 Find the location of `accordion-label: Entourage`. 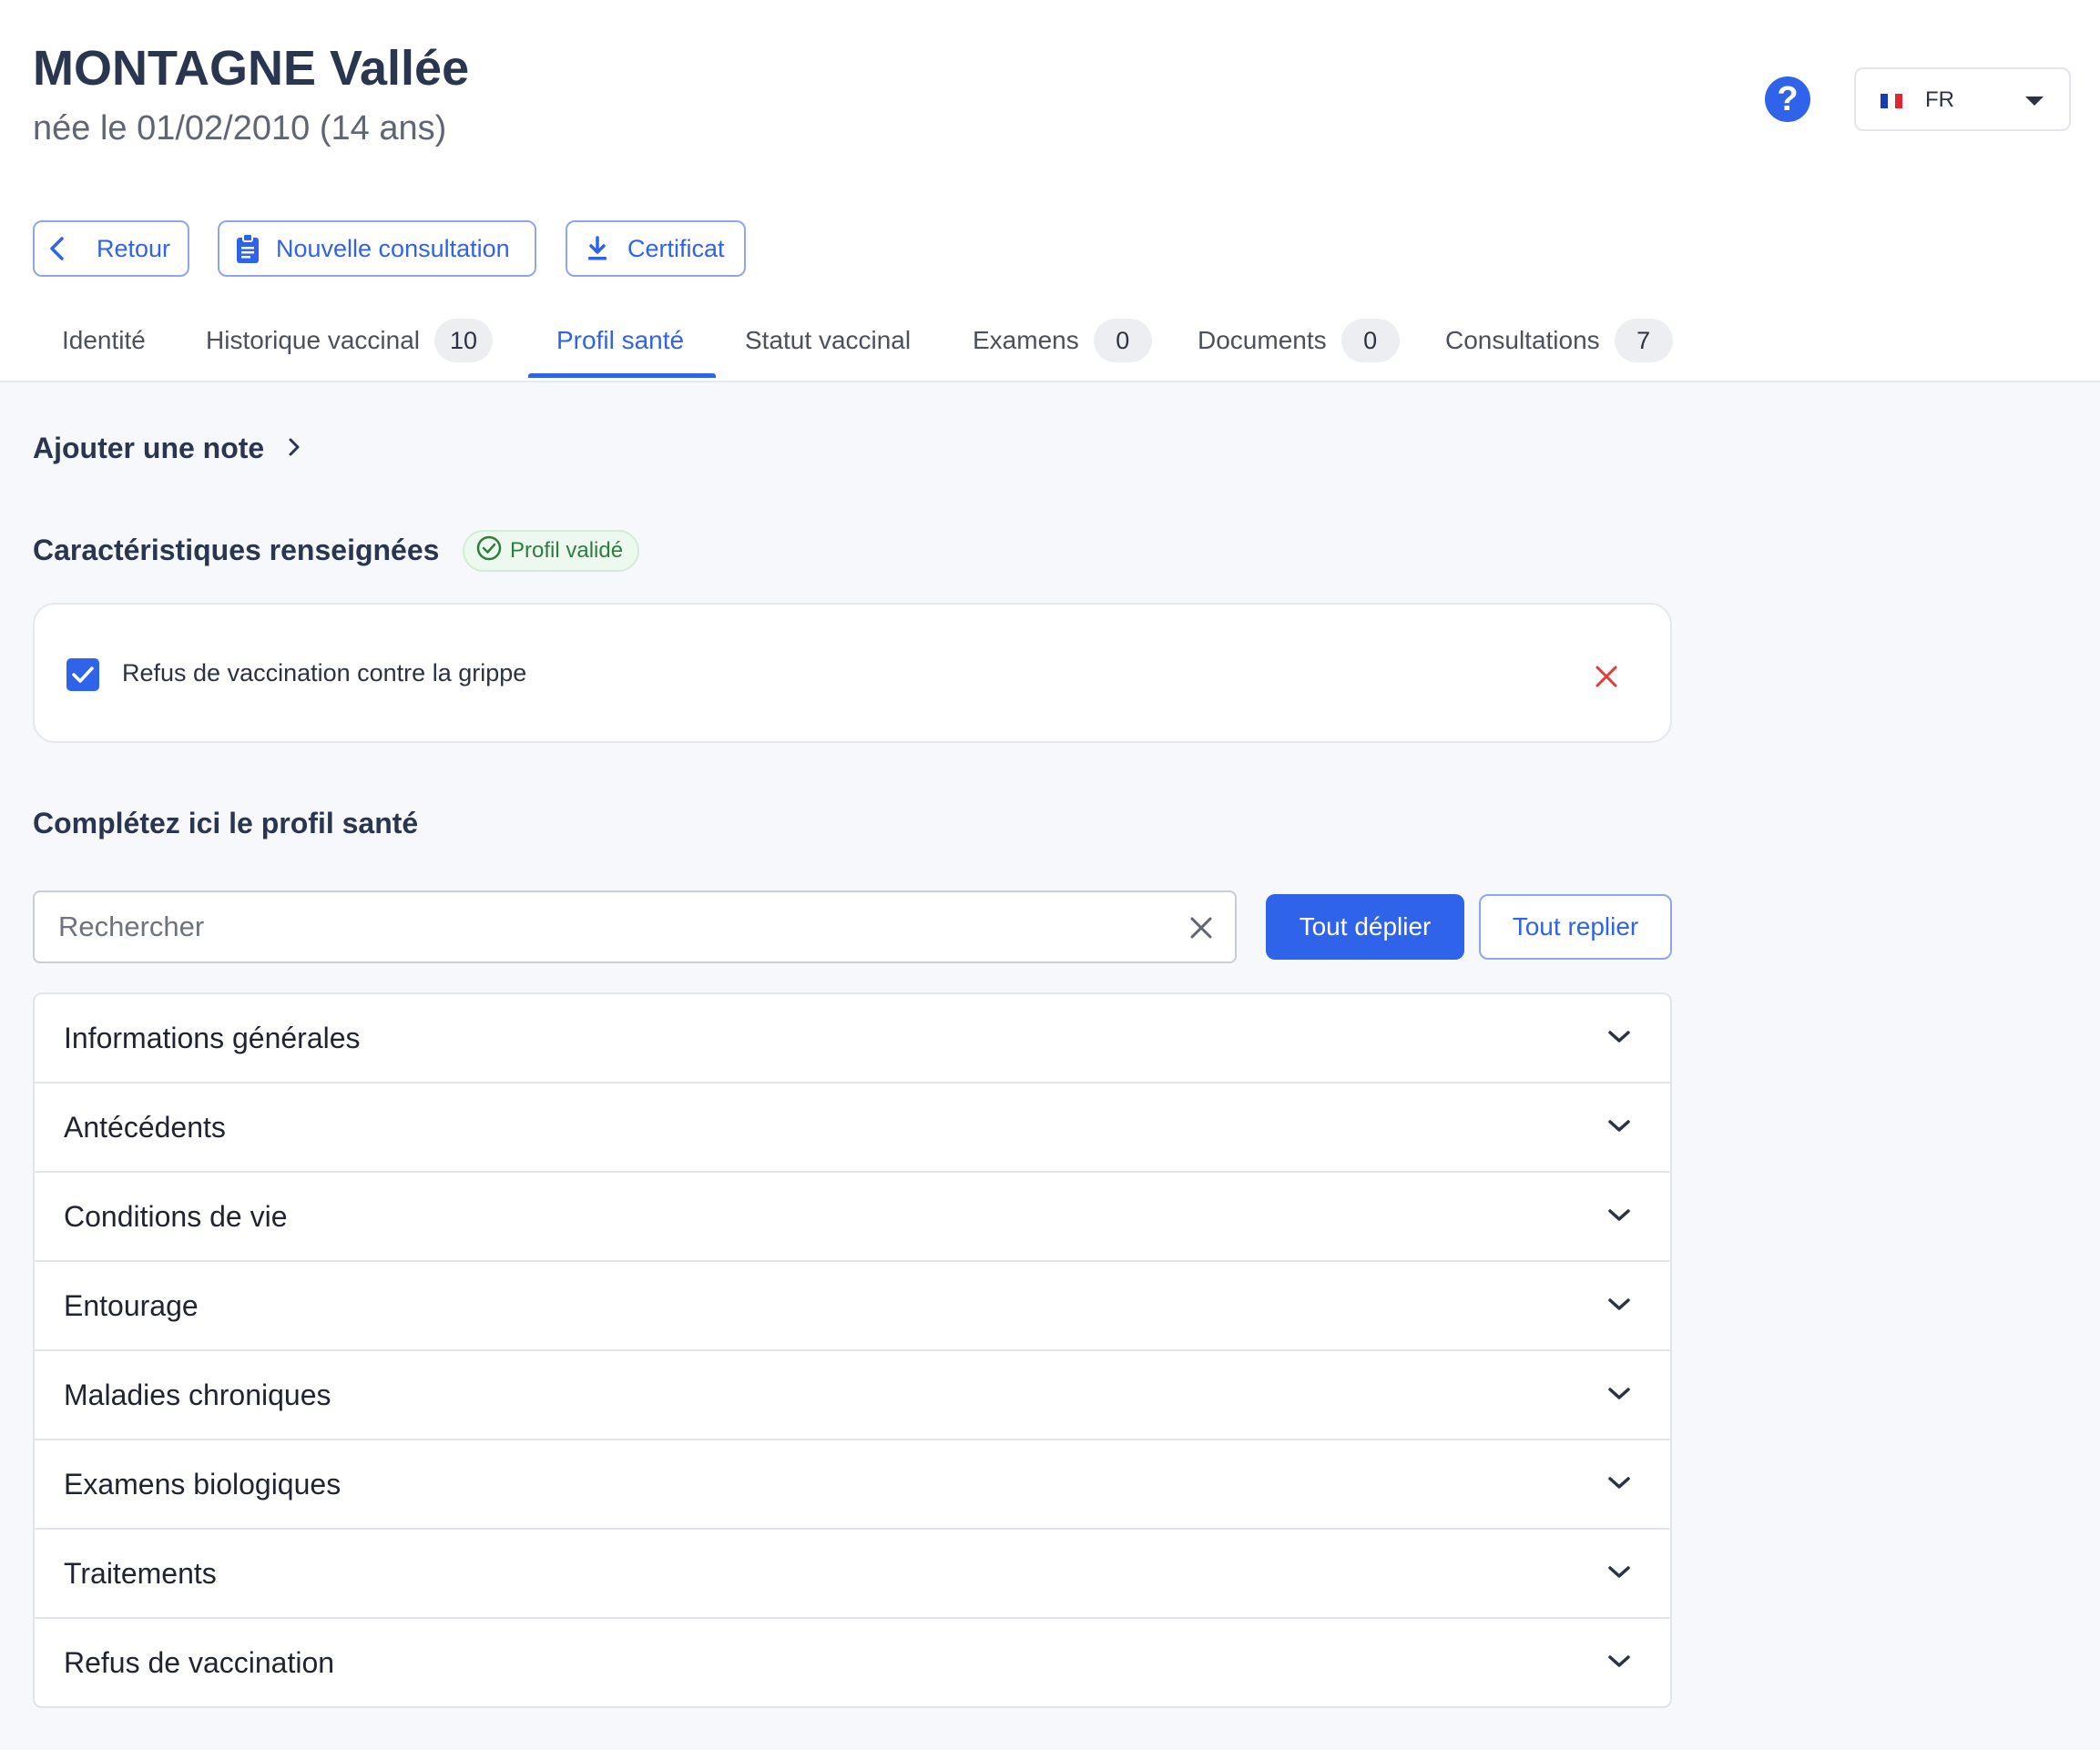

accordion-label: Entourage is located at coordinates (131, 1305).